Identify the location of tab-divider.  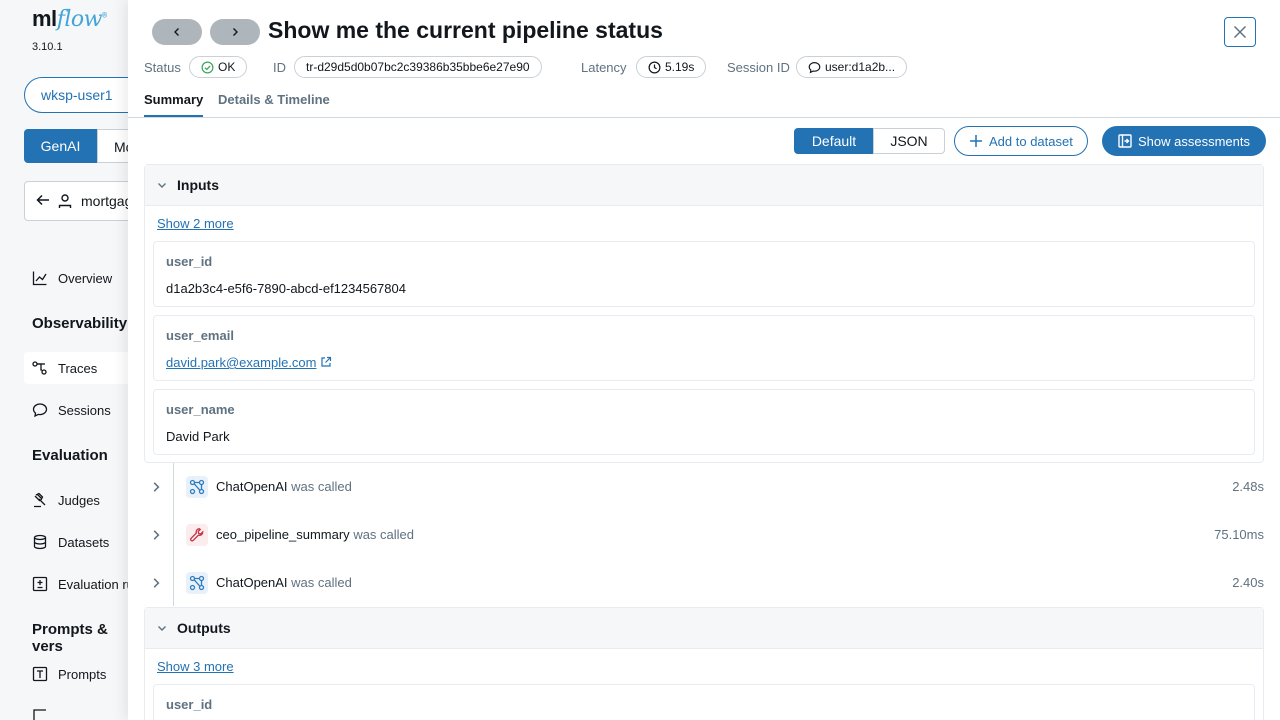
(704, 117).